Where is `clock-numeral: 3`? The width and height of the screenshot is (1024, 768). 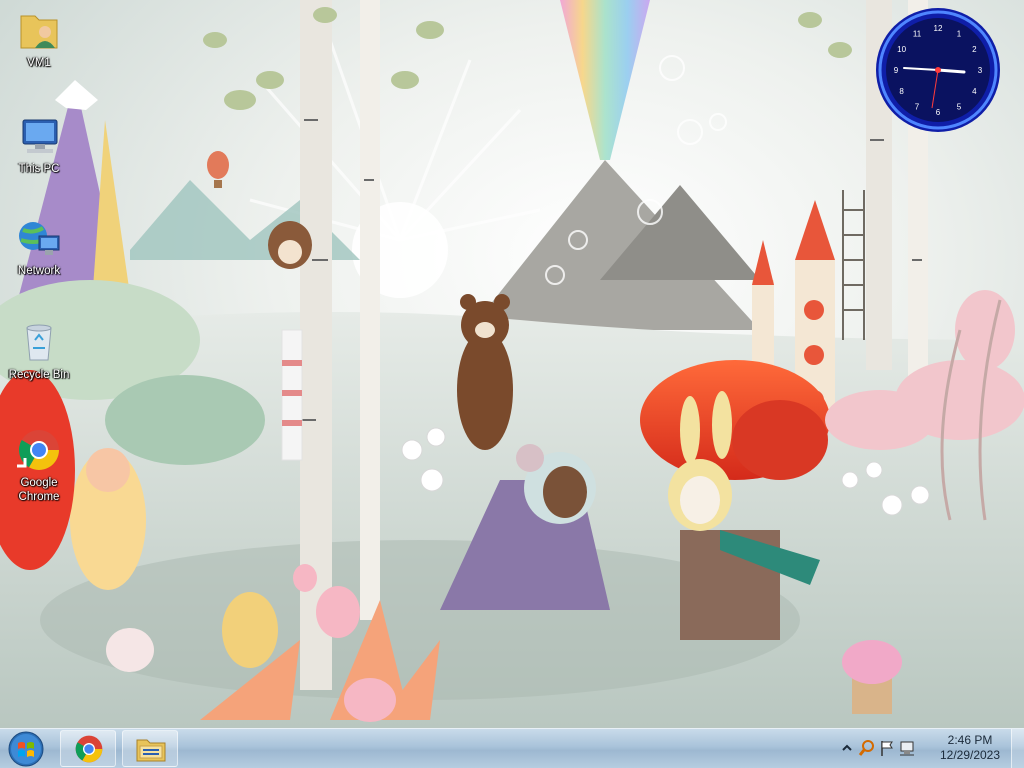
clock-numeral: 3 is located at coordinates (980, 70).